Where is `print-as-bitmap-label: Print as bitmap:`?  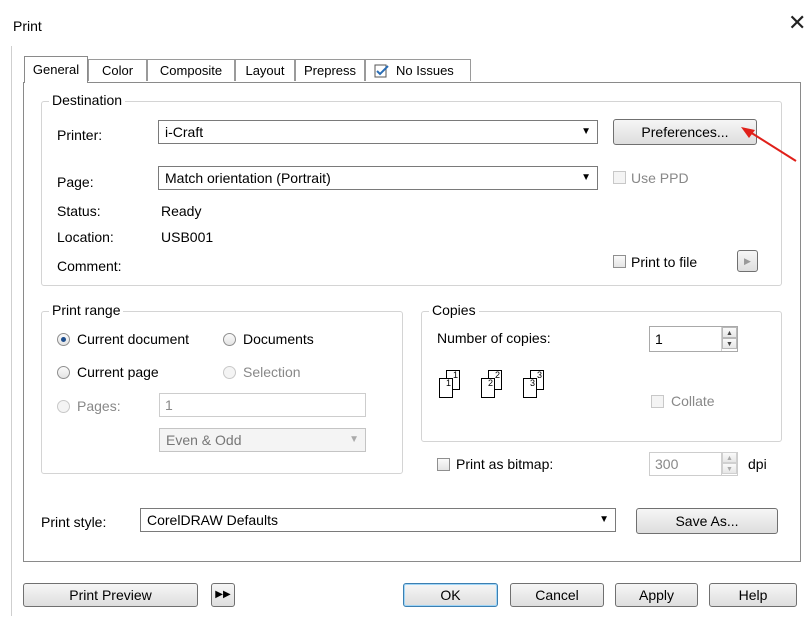 print-as-bitmap-label: Print as bitmap: is located at coordinates (505, 464).